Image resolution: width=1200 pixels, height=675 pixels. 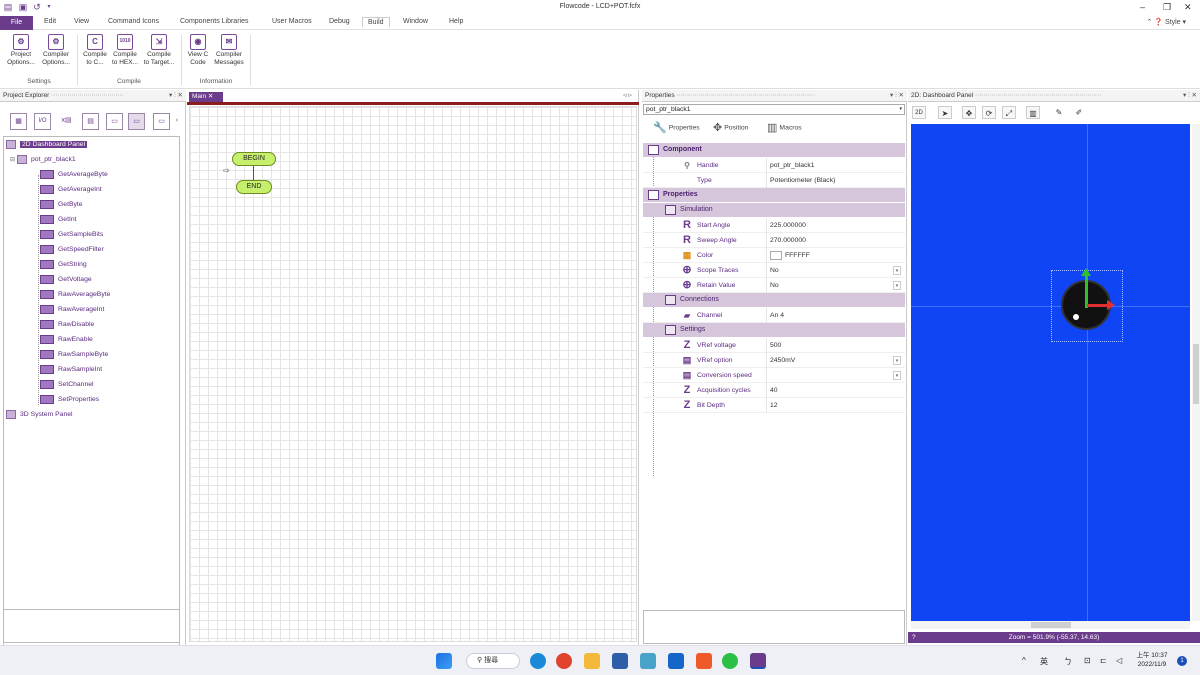 What do you see at coordinates (774, 225) in the screenshot?
I see `prop-row-start-angle: R Start Angle 225.000000` at bounding box center [774, 225].